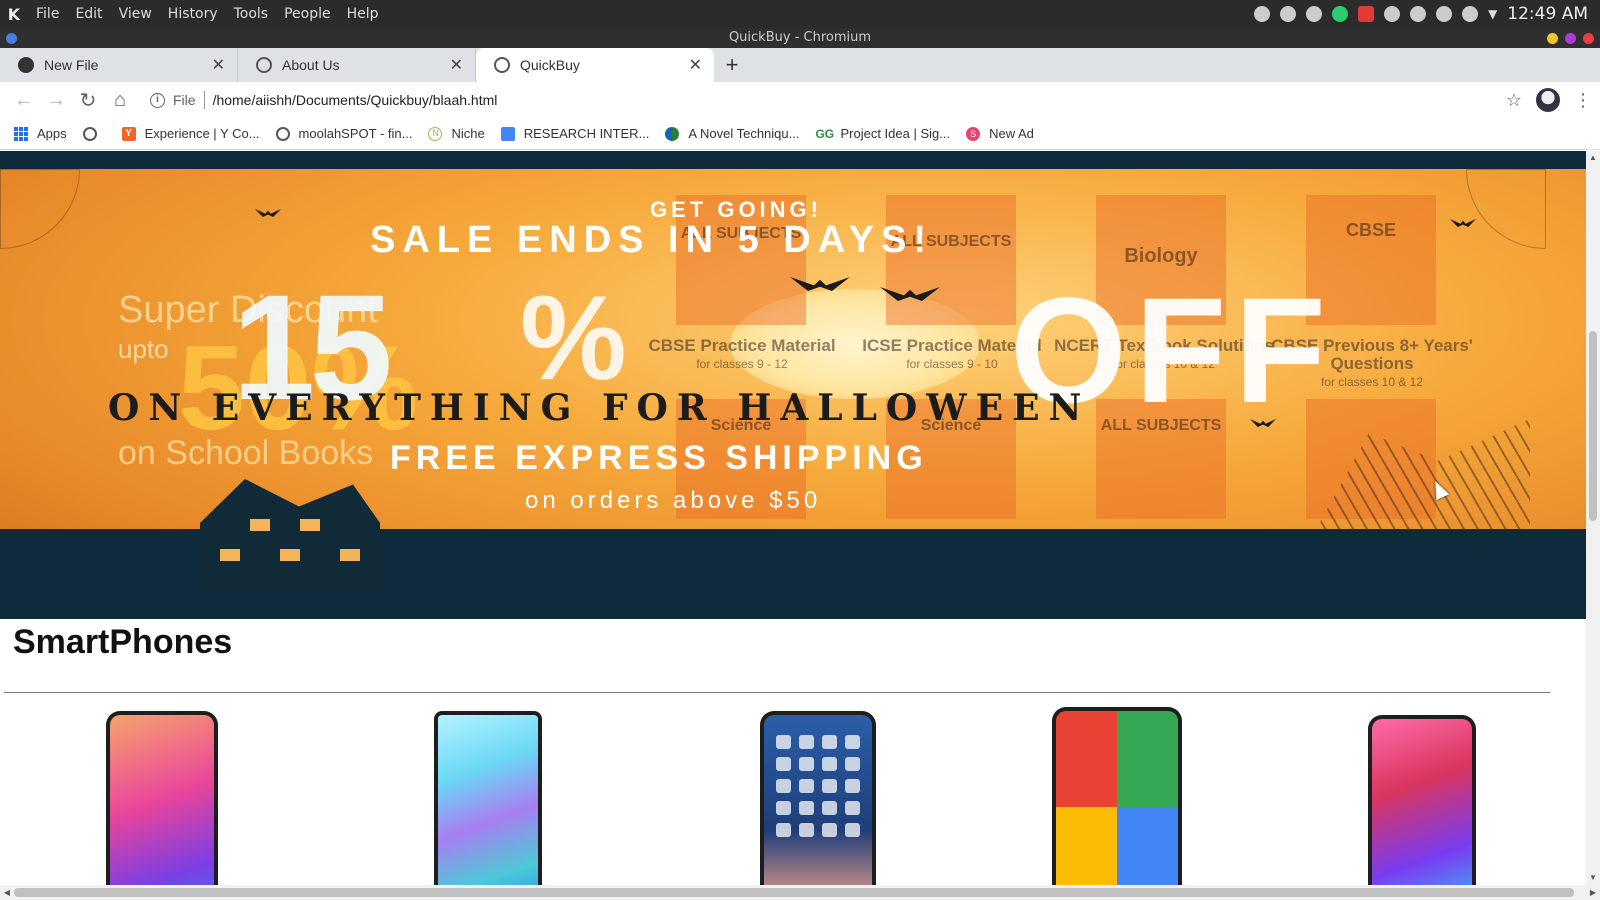 This screenshot has height=900, width=1600. Describe the element at coordinates (595, 65) in the screenshot. I see `tab-quickbuy: QuickBuy ✕` at that location.